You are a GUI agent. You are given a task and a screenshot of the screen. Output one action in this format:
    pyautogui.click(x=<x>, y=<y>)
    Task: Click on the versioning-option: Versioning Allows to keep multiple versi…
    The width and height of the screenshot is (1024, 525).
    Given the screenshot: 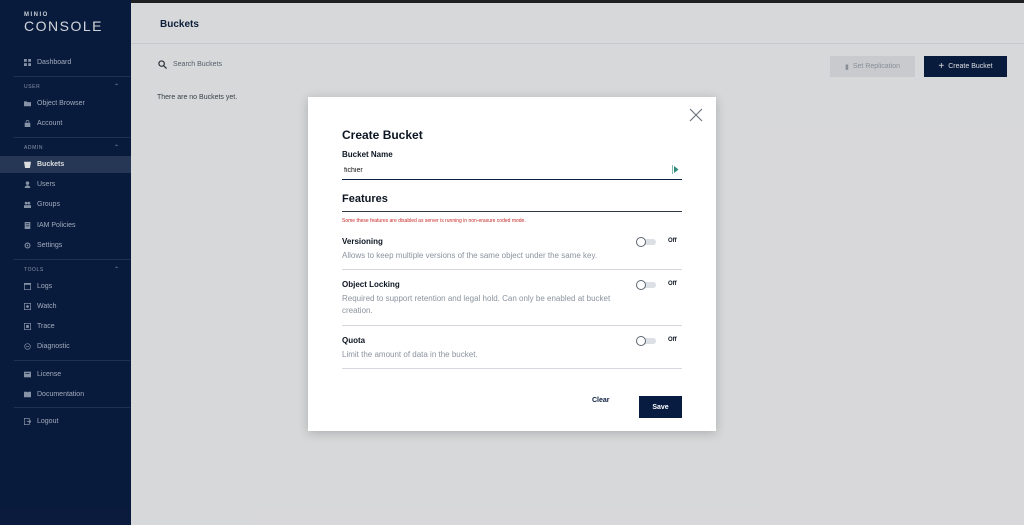 What is the action you would take?
    pyautogui.click(x=512, y=249)
    